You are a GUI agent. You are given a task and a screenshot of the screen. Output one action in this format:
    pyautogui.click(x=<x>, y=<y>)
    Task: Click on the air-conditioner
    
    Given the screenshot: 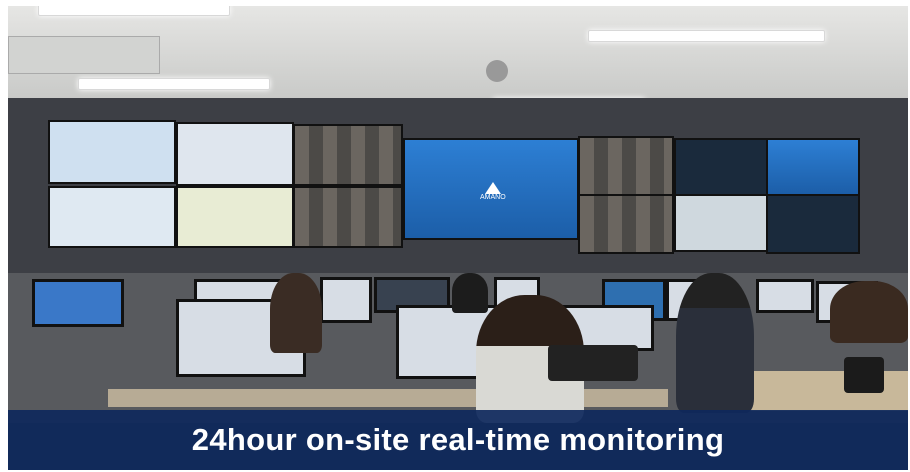 What is the action you would take?
    pyautogui.click(x=84, y=55)
    